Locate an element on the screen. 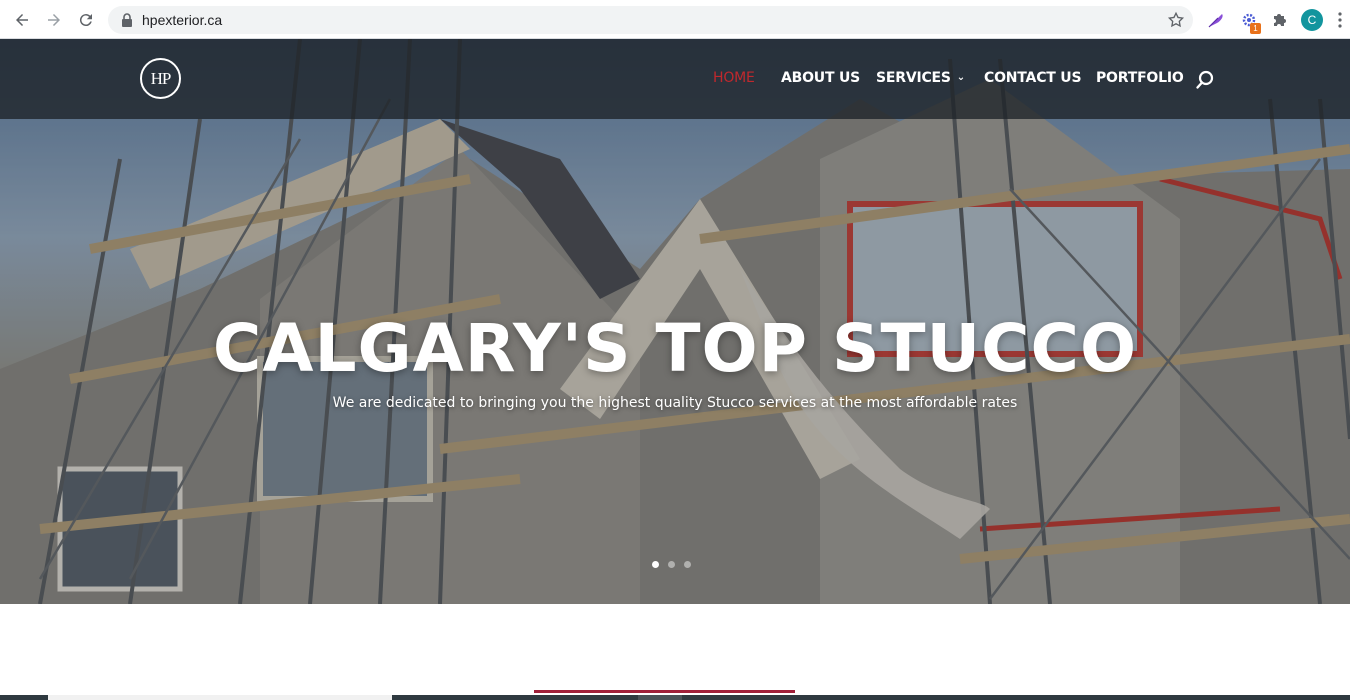 This screenshot has height=700, width=1350. nav-contact-us: CONTACT US is located at coordinates (1033, 78).